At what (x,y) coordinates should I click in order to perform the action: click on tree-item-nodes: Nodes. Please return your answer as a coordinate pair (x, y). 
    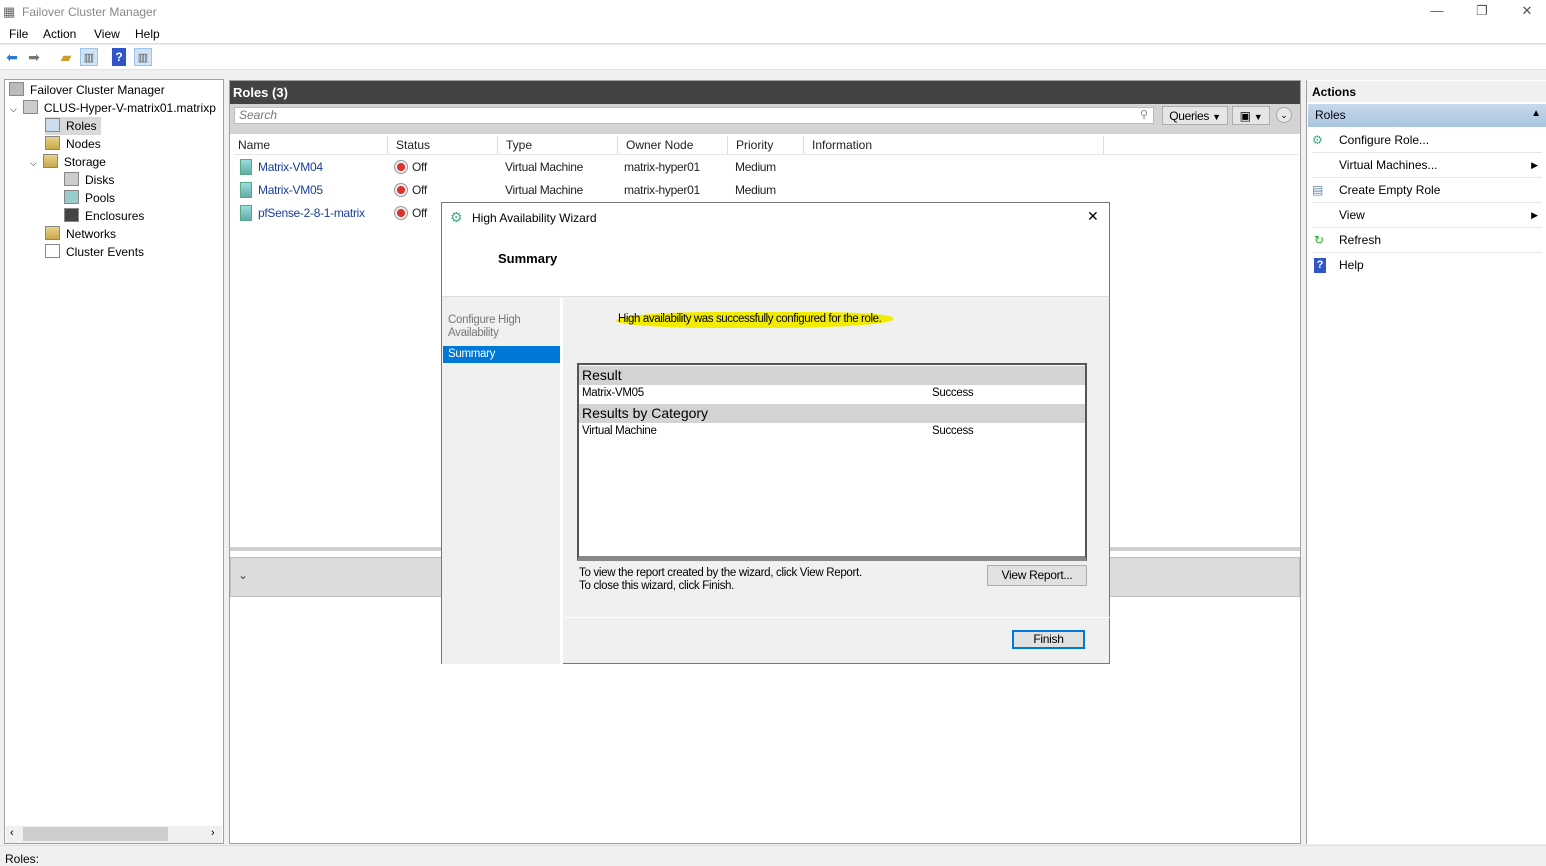
    Looking at the image, I should click on (73, 144).